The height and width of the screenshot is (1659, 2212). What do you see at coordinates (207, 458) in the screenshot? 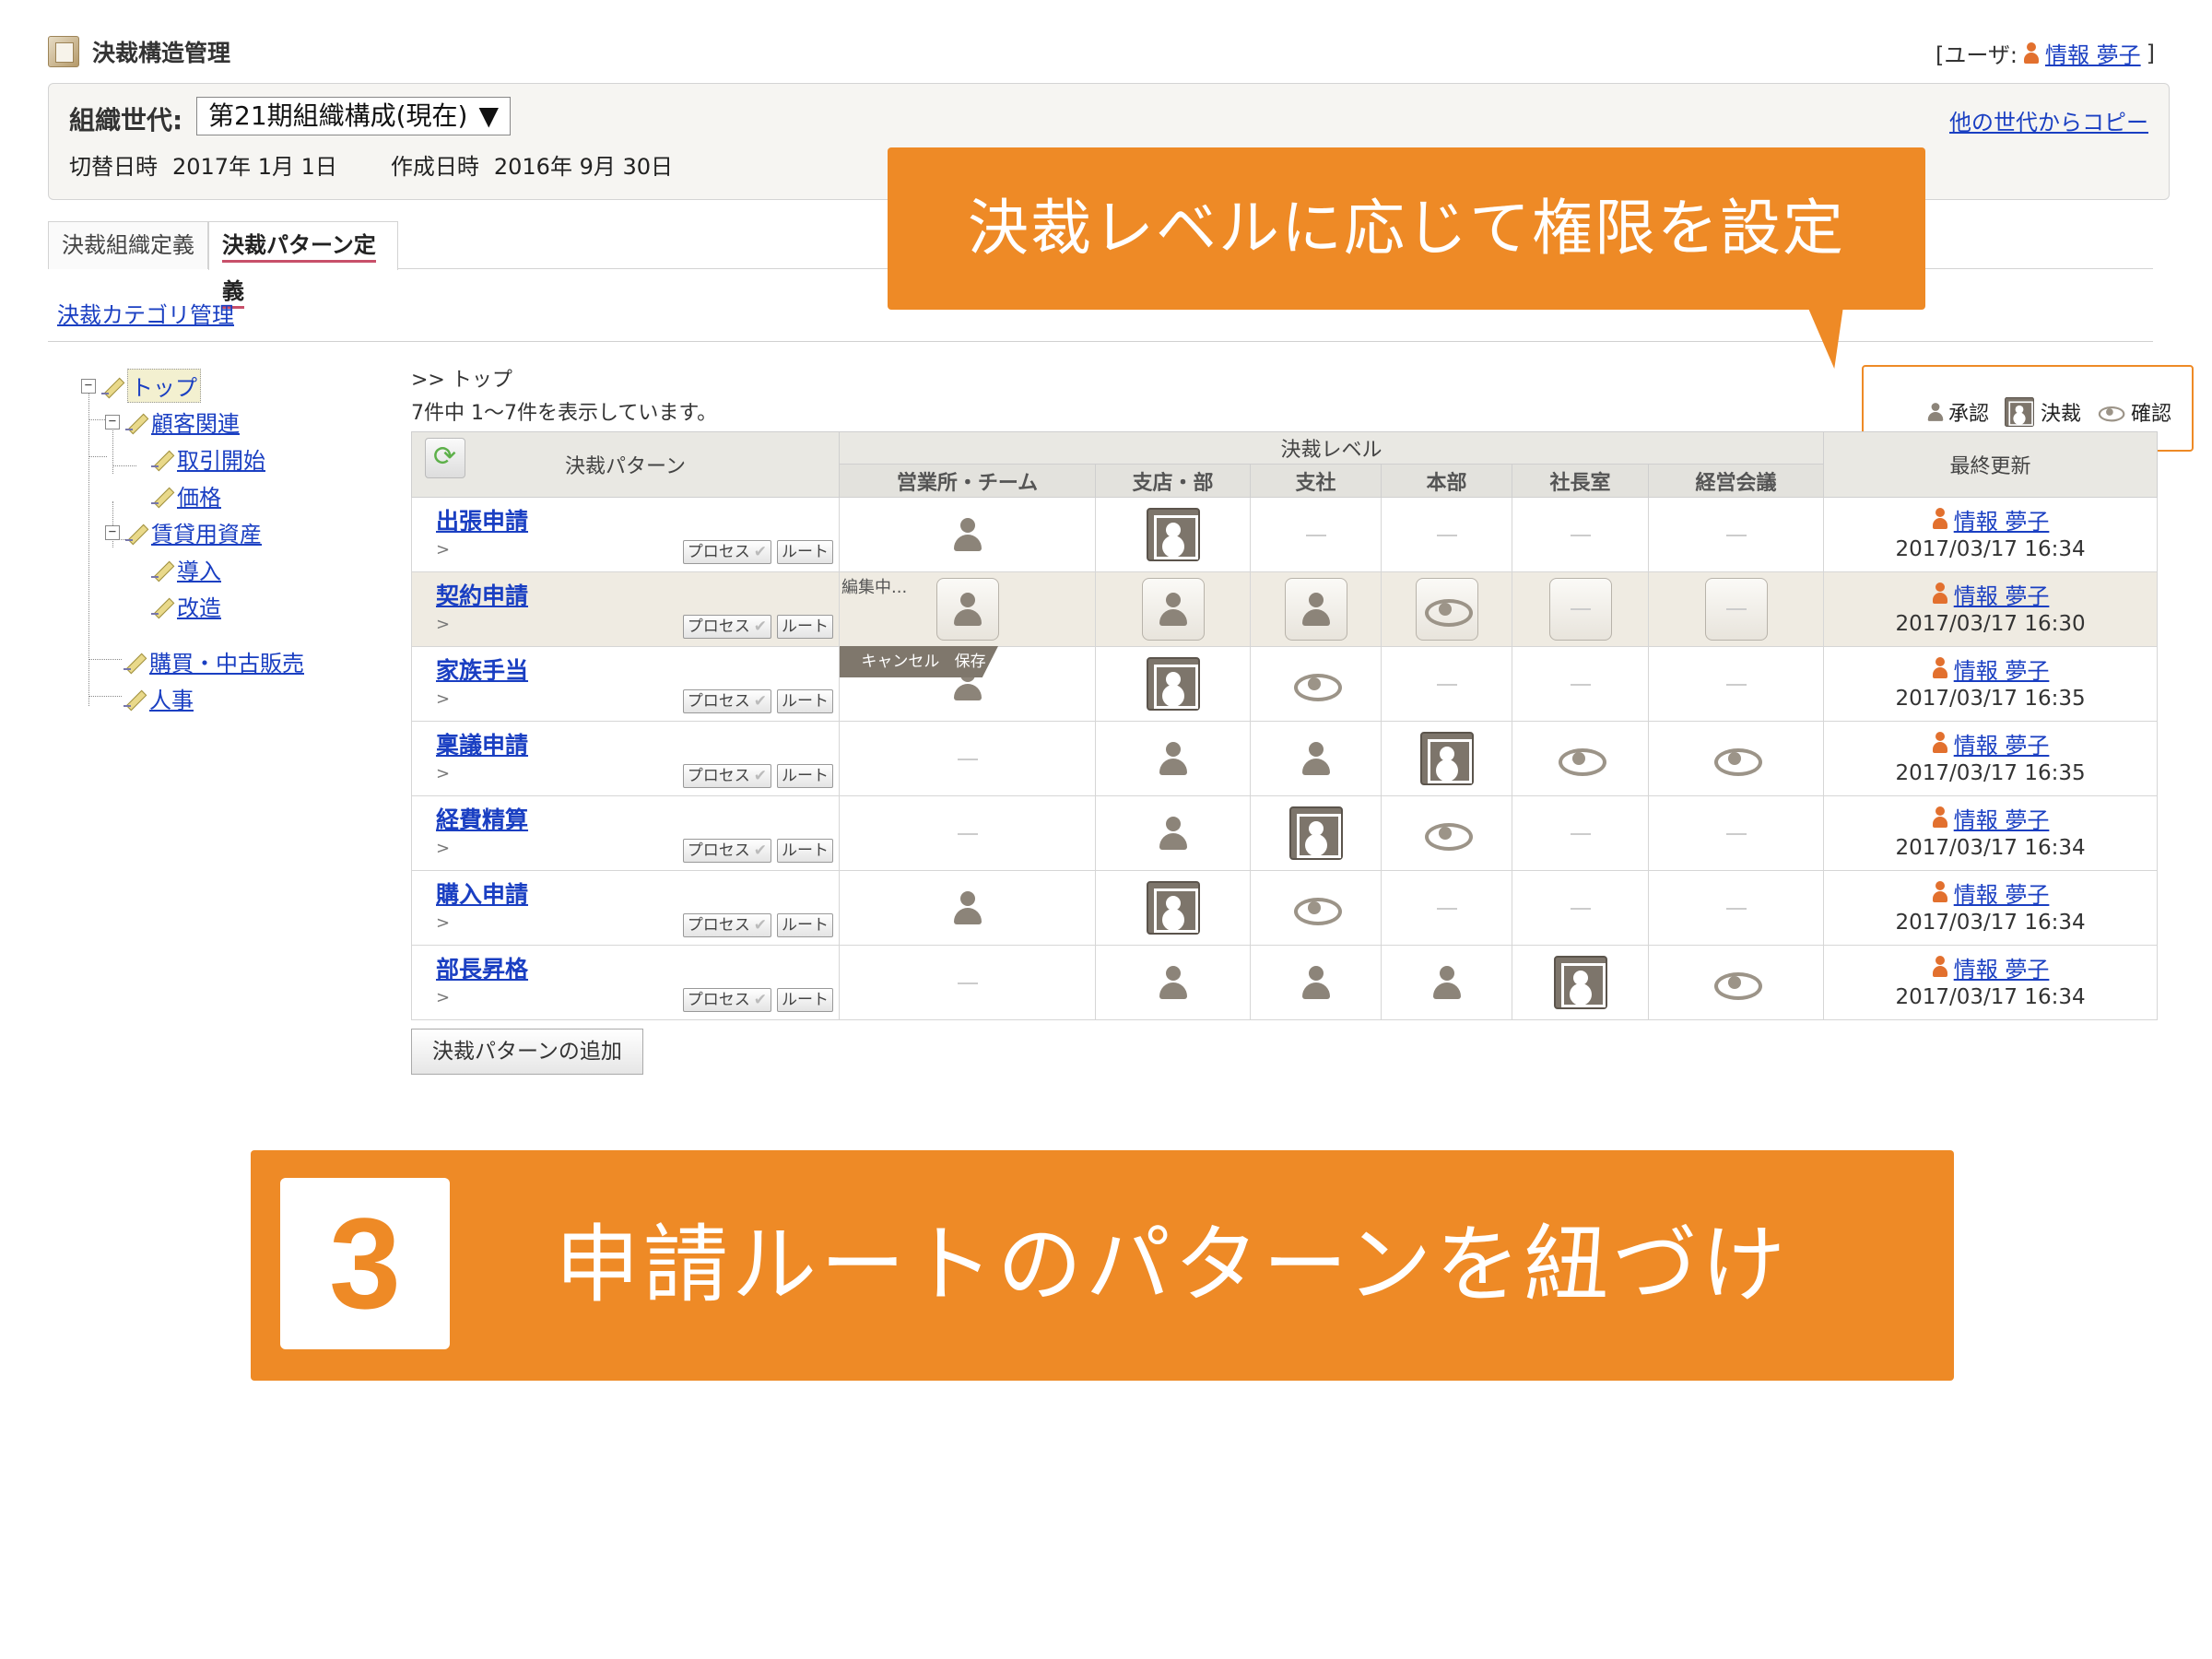
I see `tree-node-trade-start: 取引開始` at bounding box center [207, 458].